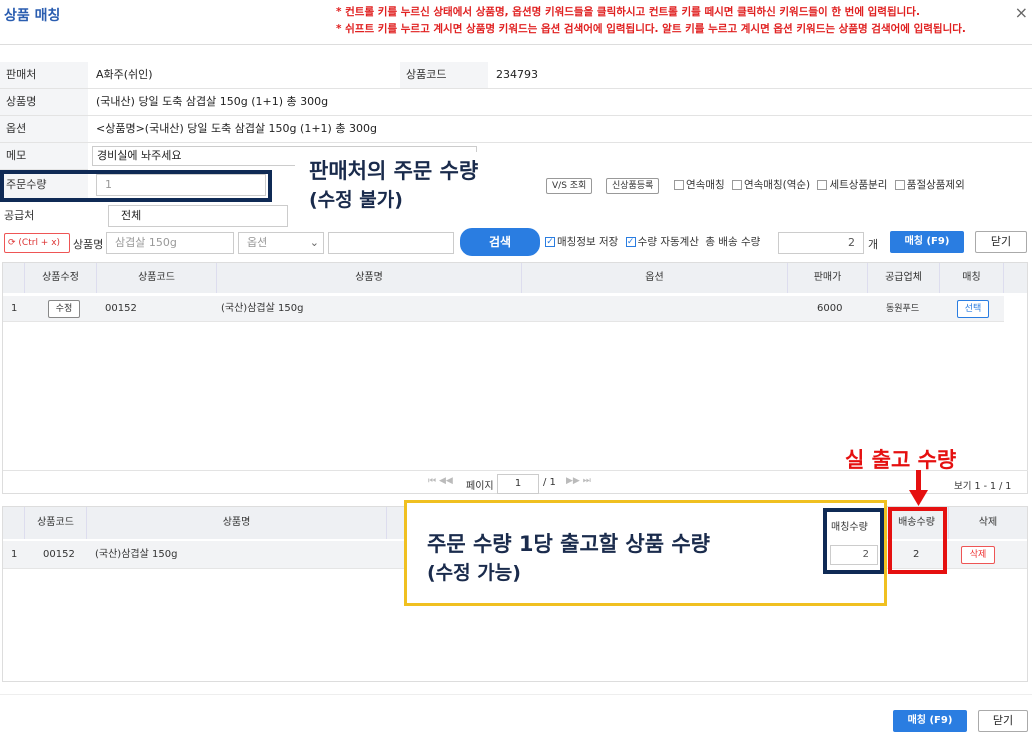  What do you see at coordinates (14, 278) in the screenshot?
I see `grid1-rownum-header` at bounding box center [14, 278].